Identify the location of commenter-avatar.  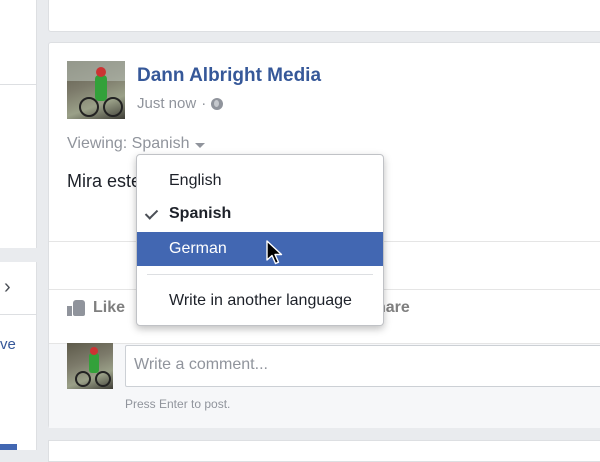
(90, 366).